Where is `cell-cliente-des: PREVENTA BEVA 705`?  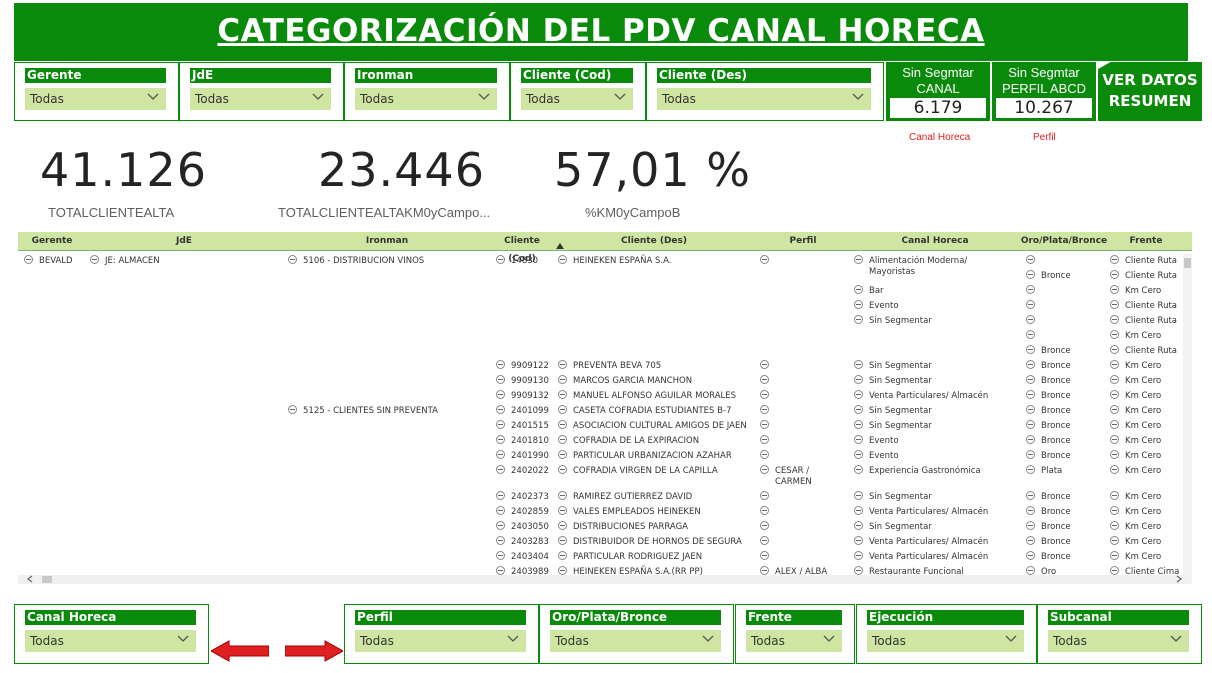
cell-cliente-des: PREVENTA BEVA 705 is located at coordinates (609, 366).